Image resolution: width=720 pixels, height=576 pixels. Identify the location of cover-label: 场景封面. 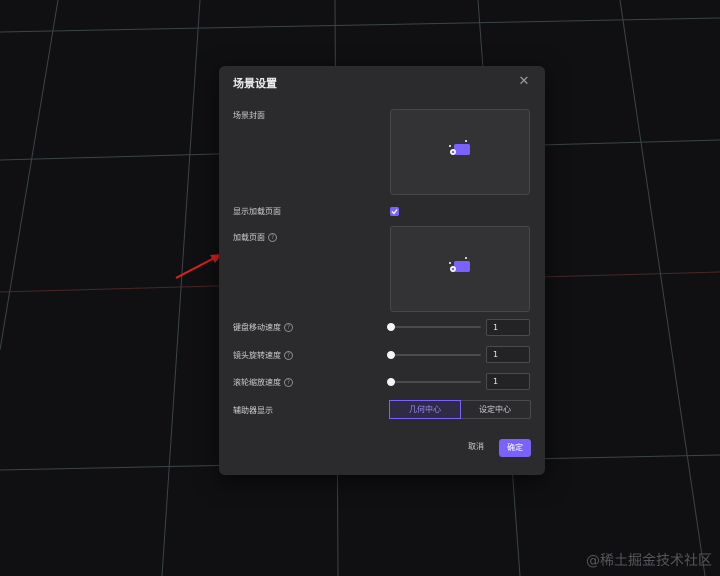
(249, 115).